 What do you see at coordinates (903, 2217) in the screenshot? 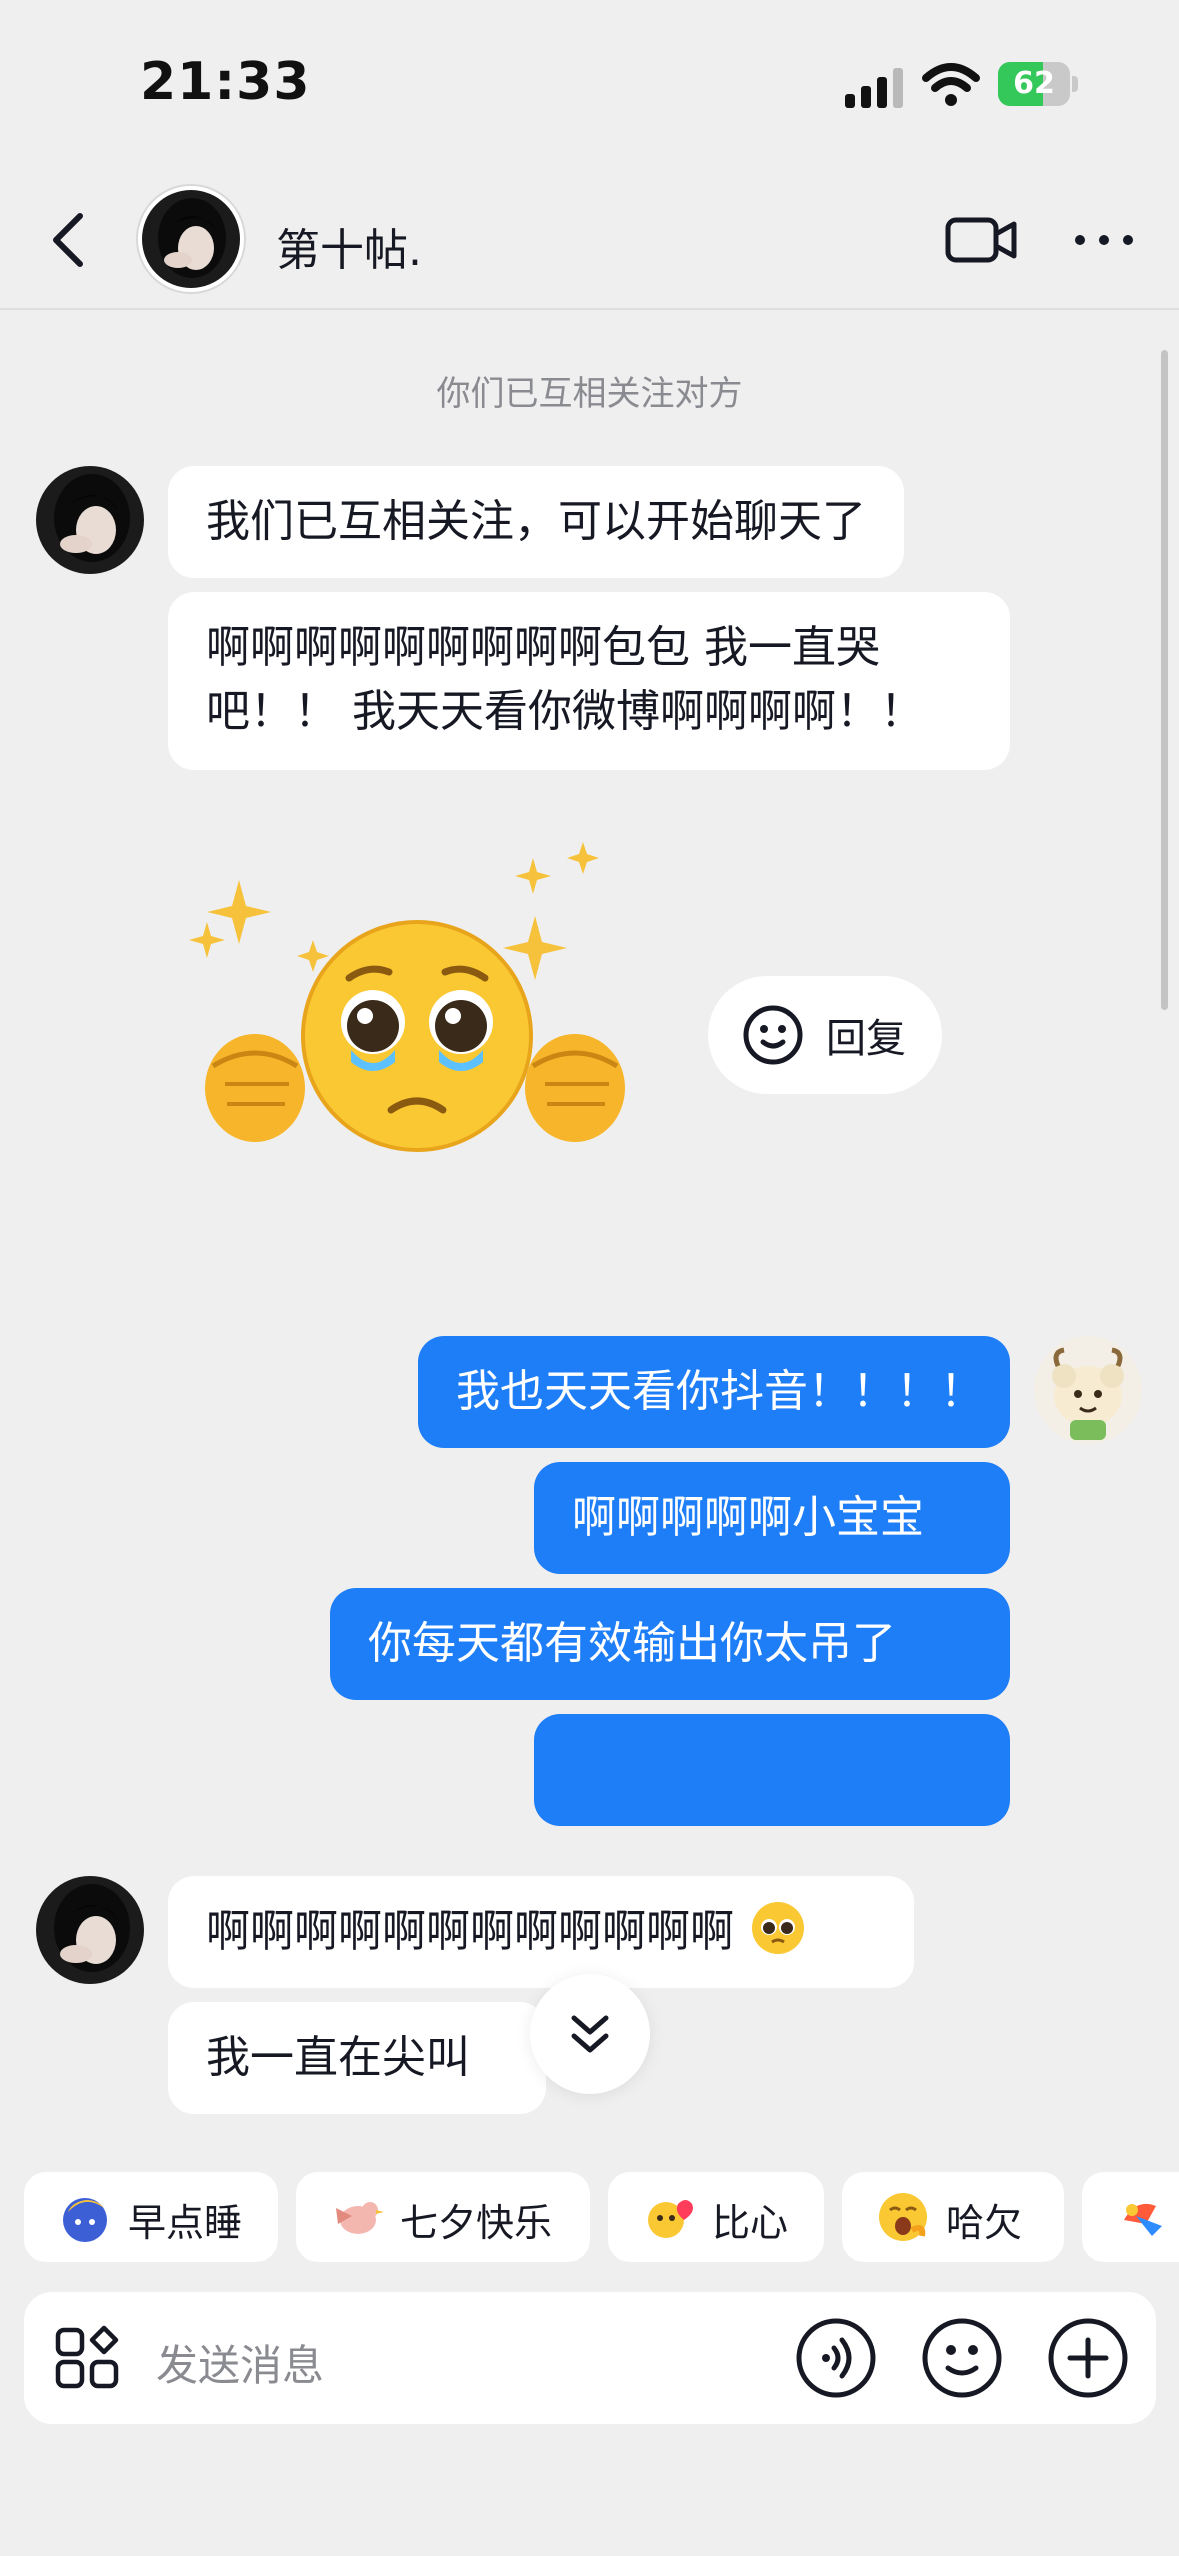
I see `yawning-face-icon` at bounding box center [903, 2217].